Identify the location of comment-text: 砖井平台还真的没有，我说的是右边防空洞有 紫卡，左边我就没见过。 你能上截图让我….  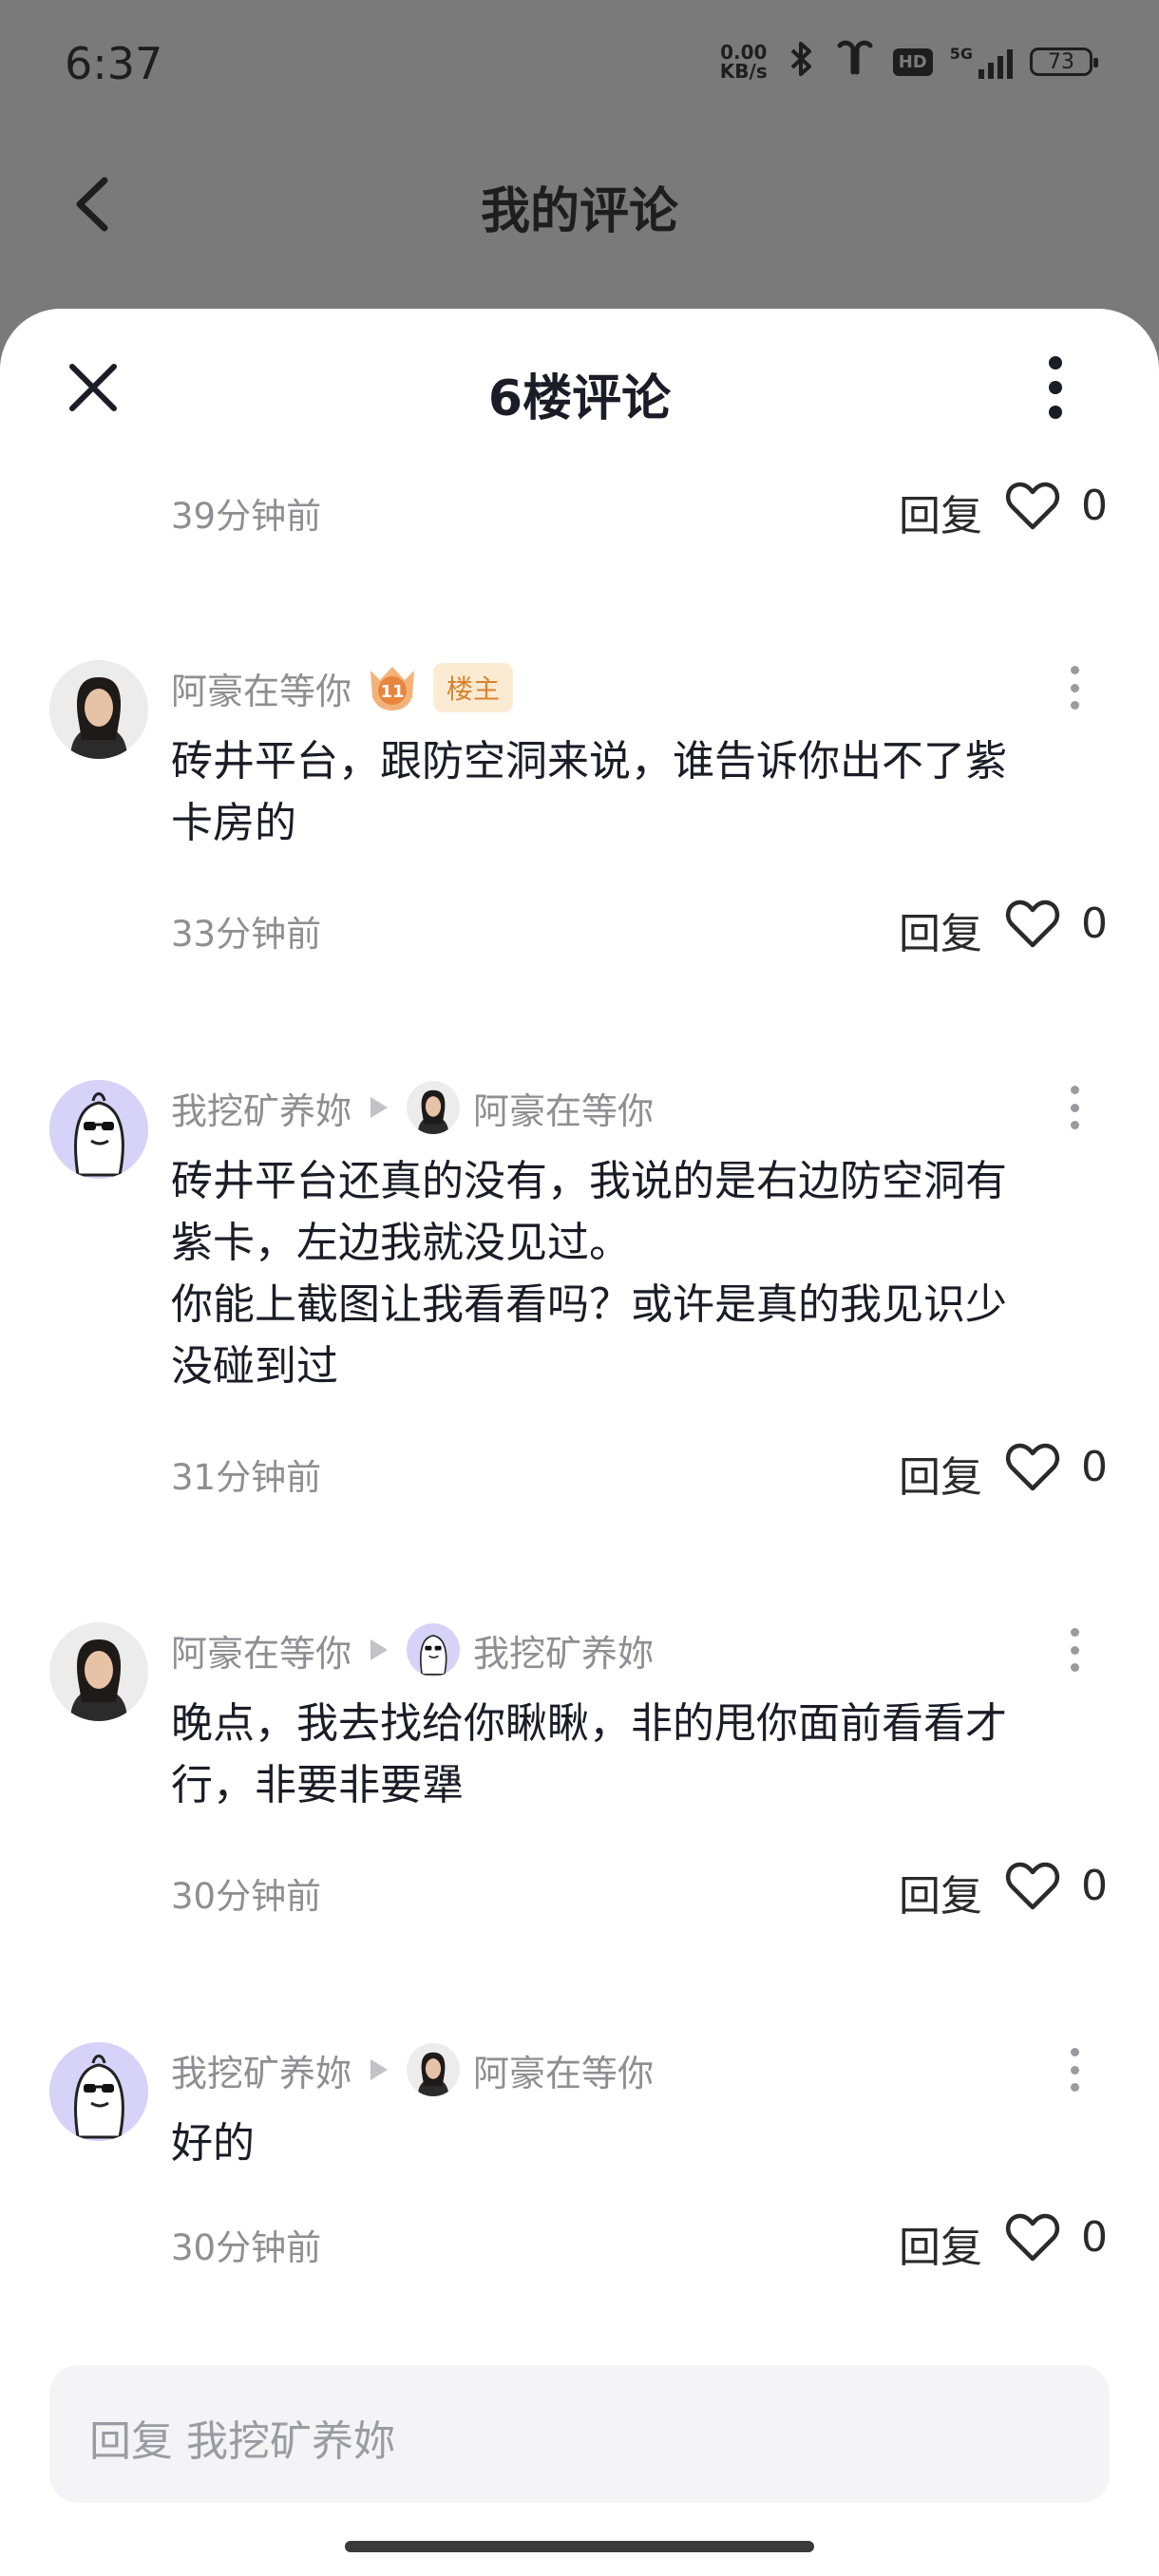
(589, 1274).